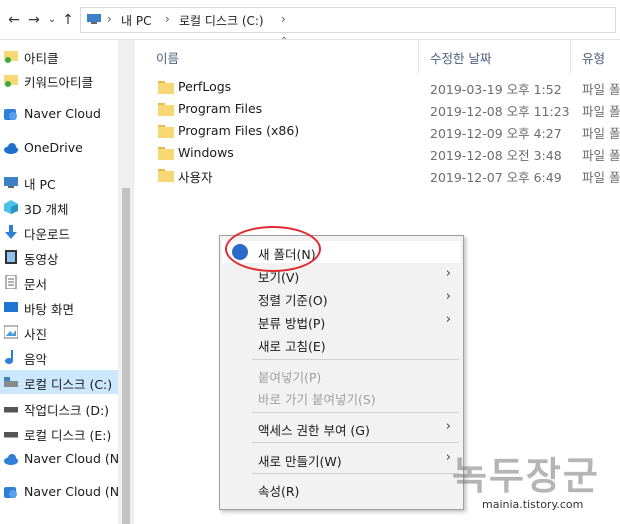  What do you see at coordinates (59, 433) in the screenshot?
I see `sidebar-item-local-disk-e: 로컬 디스크 (E:)` at bounding box center [59, 433].